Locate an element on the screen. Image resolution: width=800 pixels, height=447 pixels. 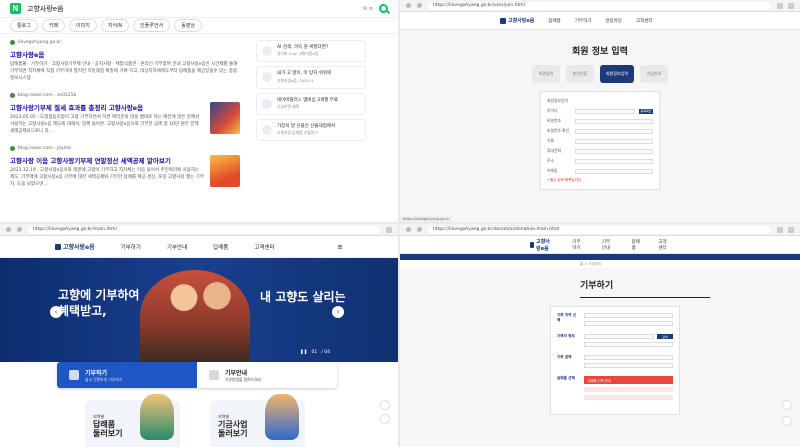
tab-kin: 지식iN is located at coordinates (115, 25).